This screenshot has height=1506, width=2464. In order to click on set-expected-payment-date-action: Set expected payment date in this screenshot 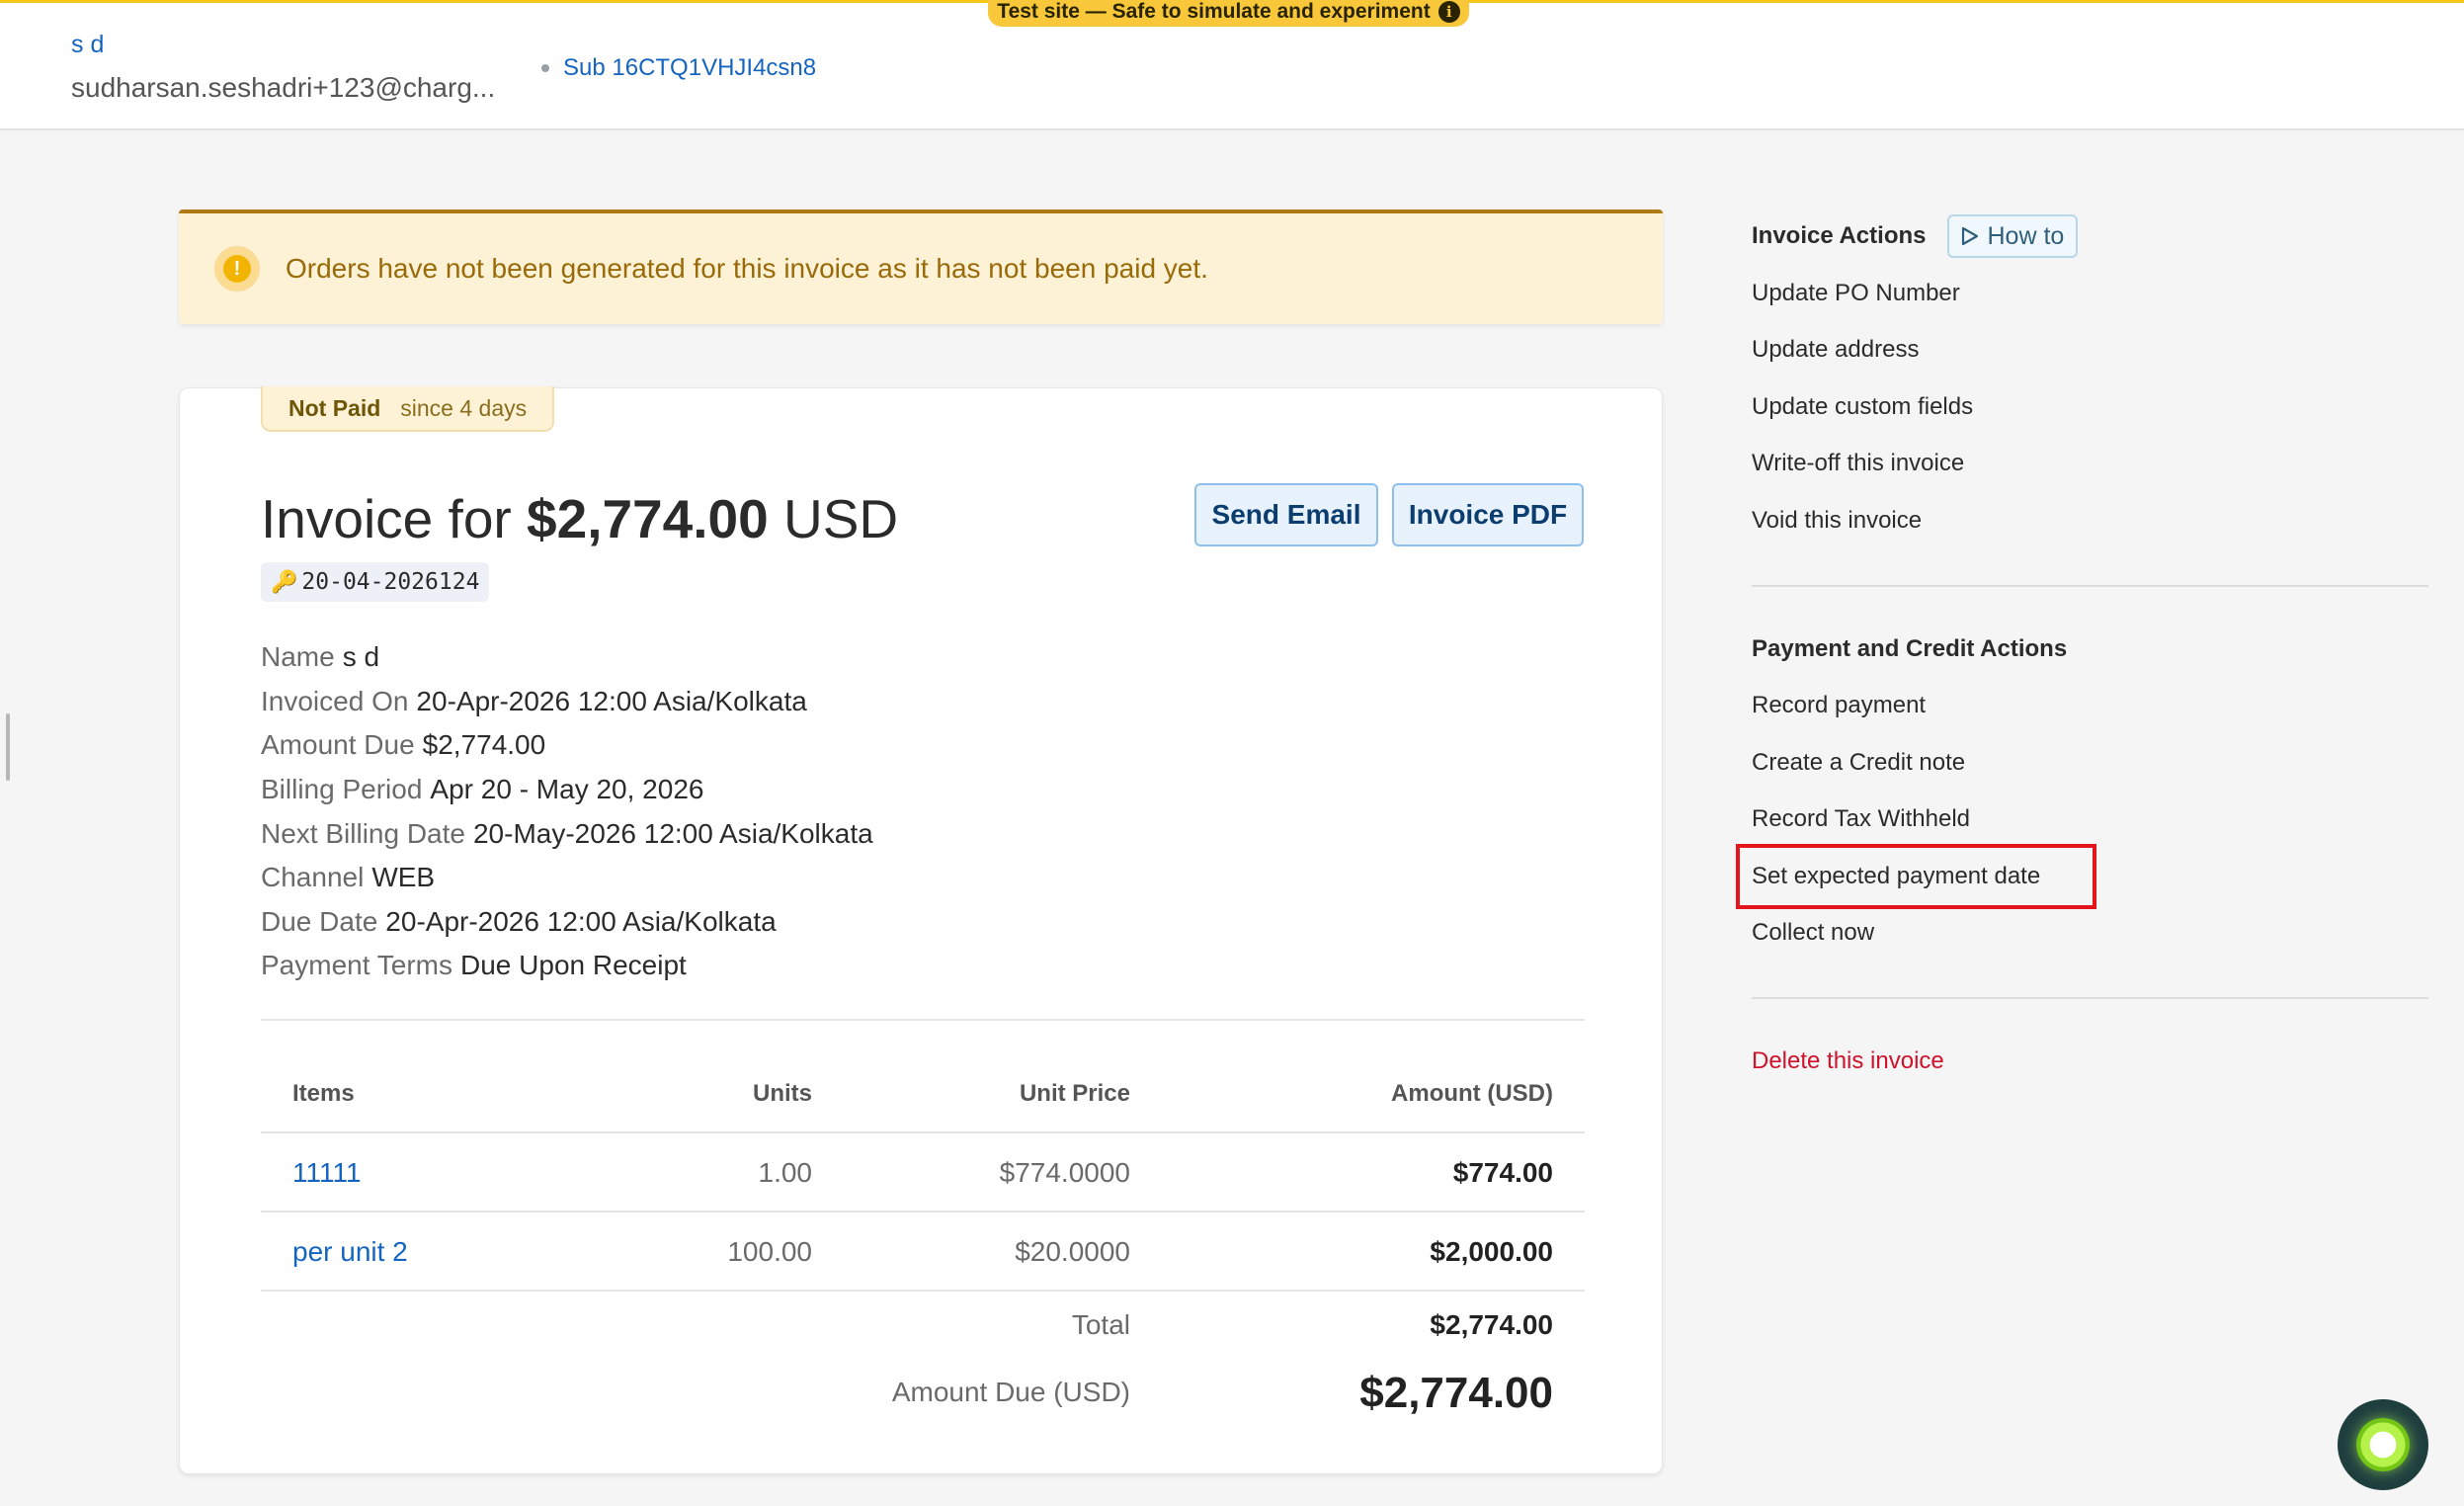, I will do `click(1916, 876)`.